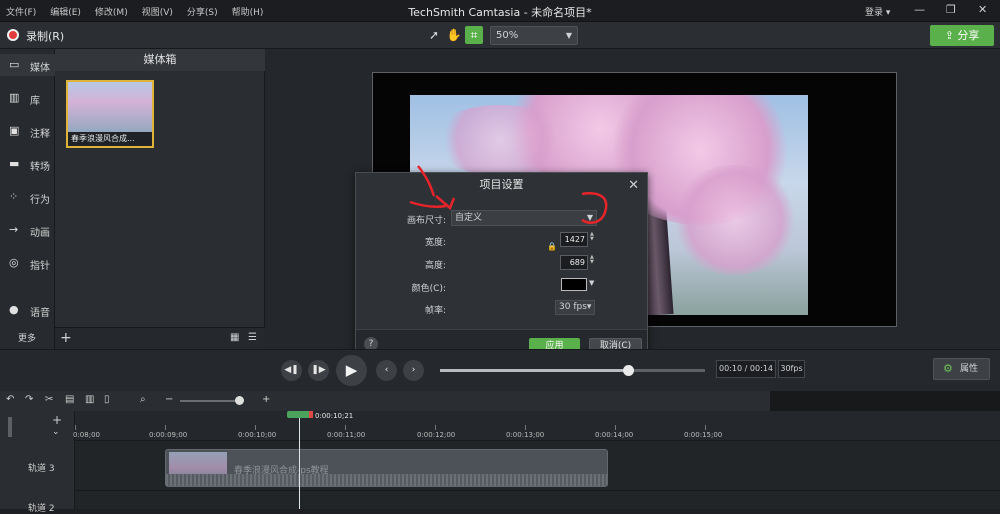 The image size is (1000, 514). Describe the element at coordinates (13, 35) in the screenshot. I see `record-icon` at that location.